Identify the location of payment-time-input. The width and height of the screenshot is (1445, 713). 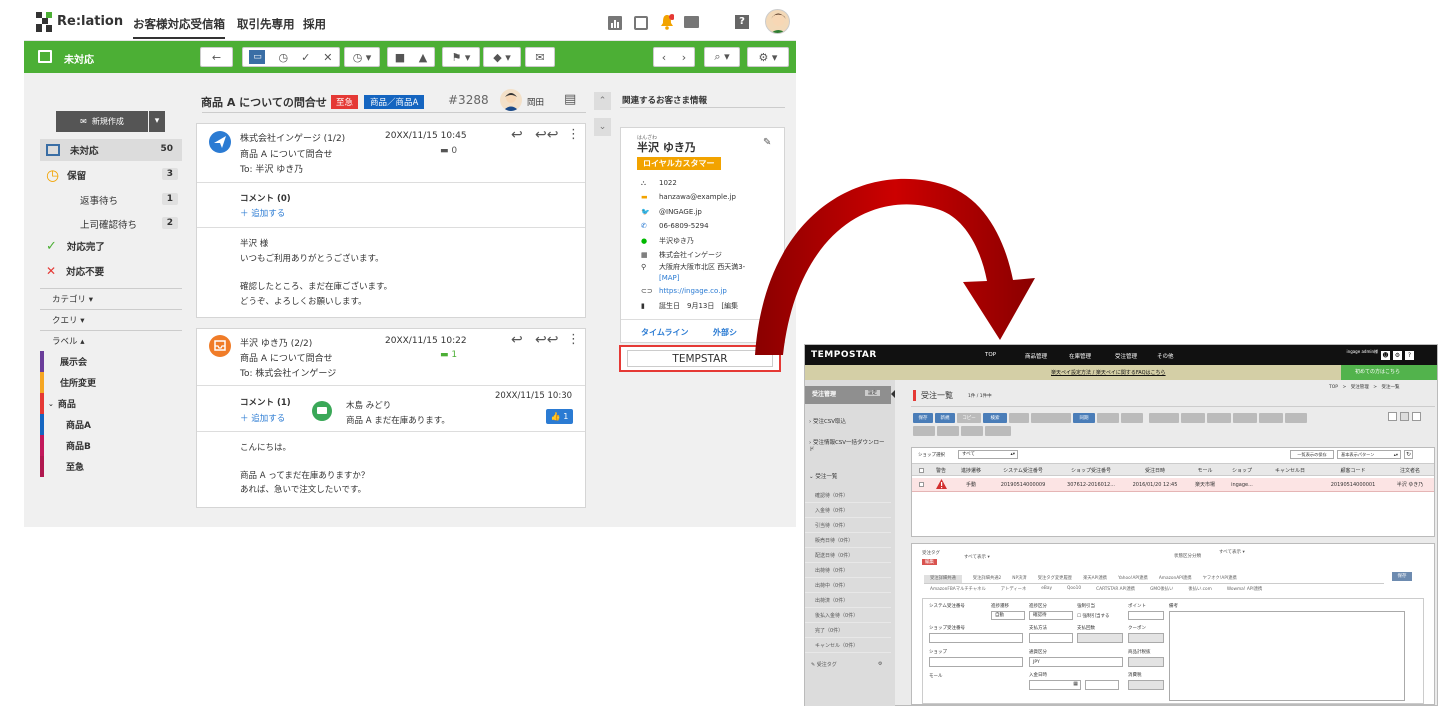
(1102, 685).